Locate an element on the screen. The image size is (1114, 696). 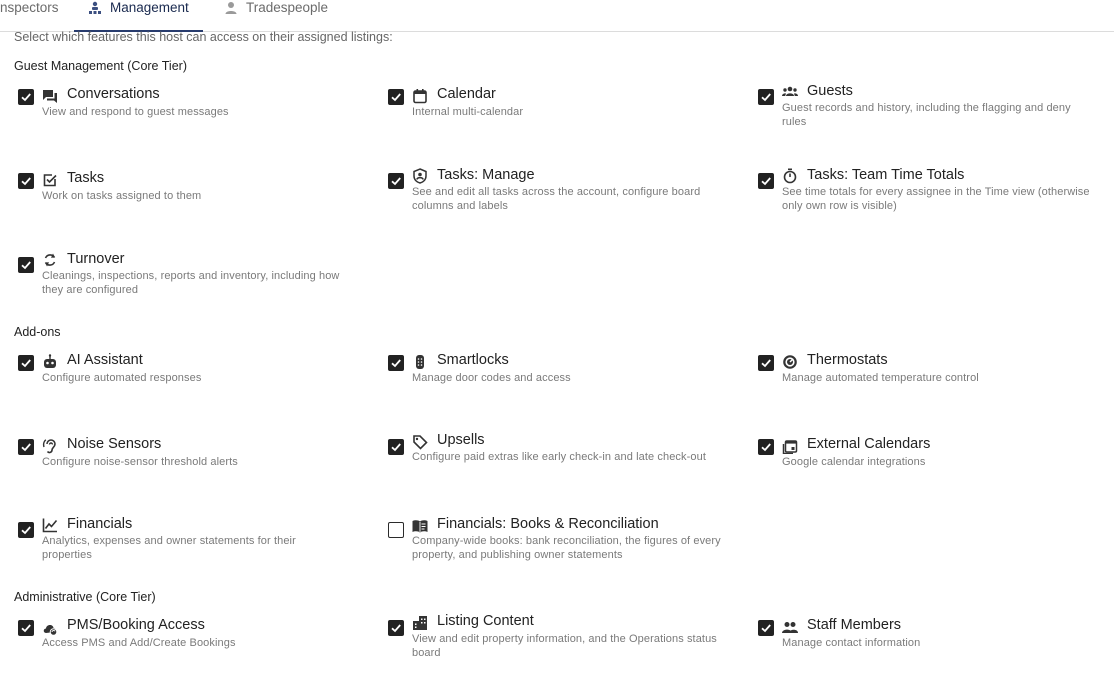
people-icon is located at coordinates (790, 627).